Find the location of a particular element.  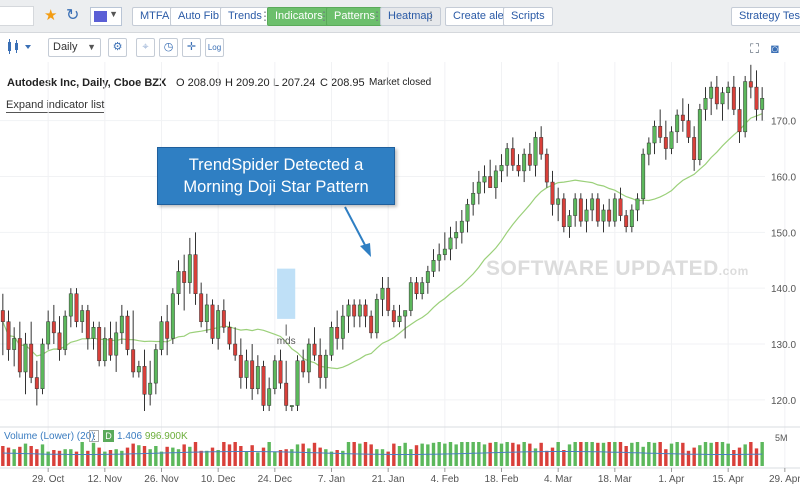

volume-scale-label: 5M is located at coordinates (781, 438).